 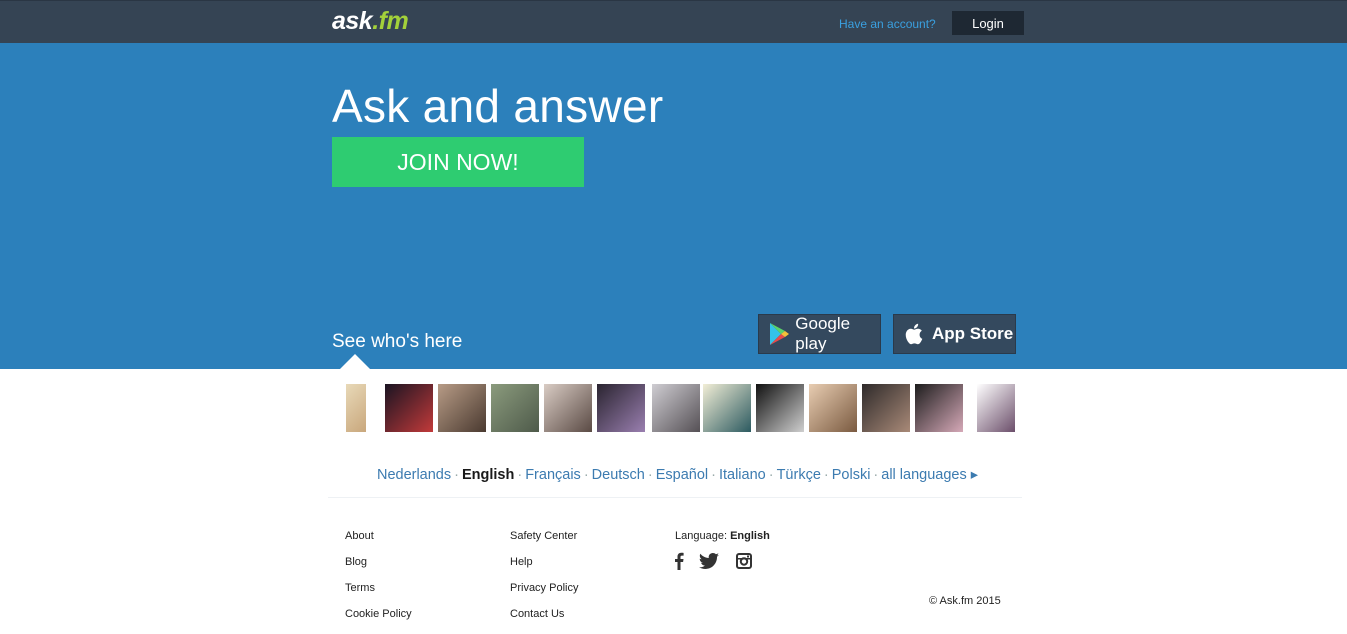 I want to click on see-whos-here-label: See who's here, so click(x=397, y=341).